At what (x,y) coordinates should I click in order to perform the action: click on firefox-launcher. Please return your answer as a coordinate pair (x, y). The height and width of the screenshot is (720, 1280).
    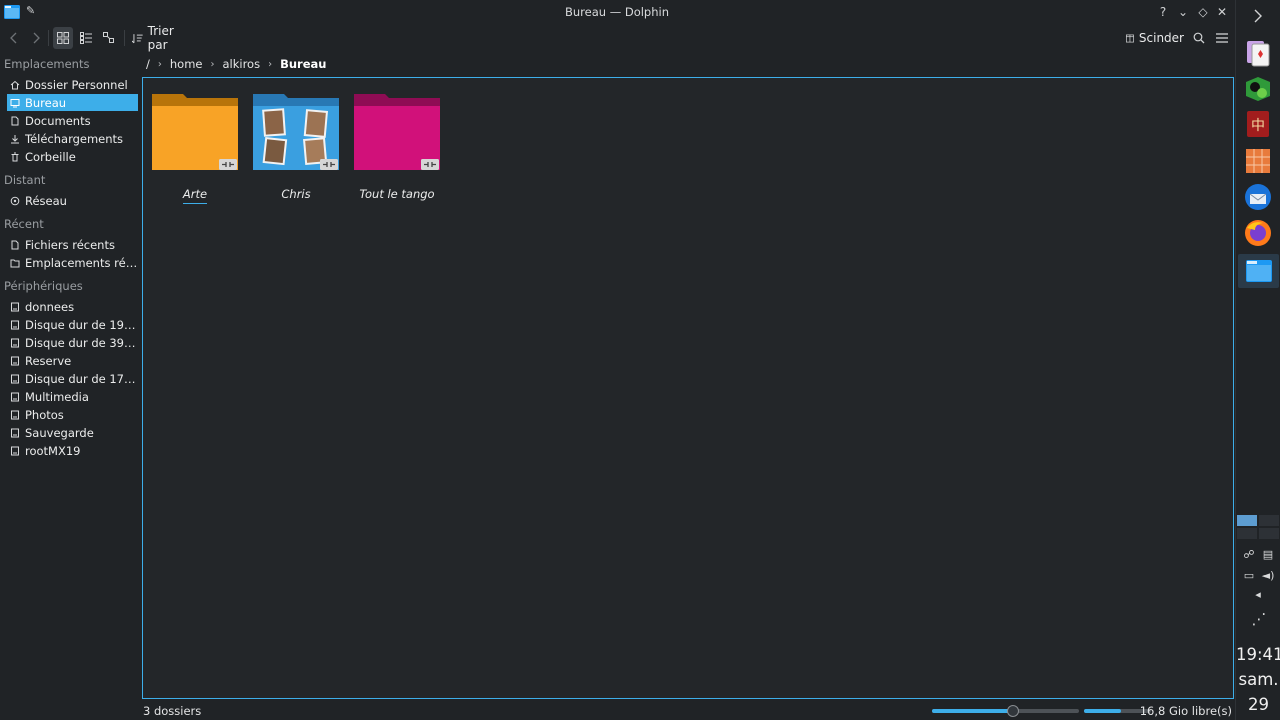
    Looking at the image, I should click on (1258, 233).